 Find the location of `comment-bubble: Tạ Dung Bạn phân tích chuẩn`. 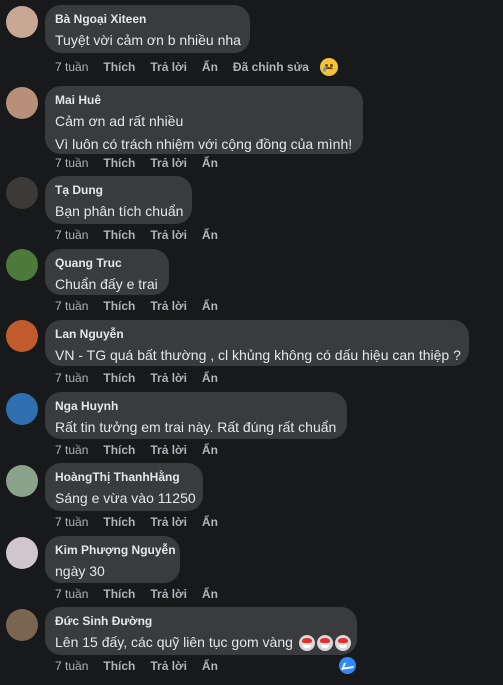

comment-bubble: Tạ Dung Bạn phân tích chuẩn is located at coordinates (118, 200).